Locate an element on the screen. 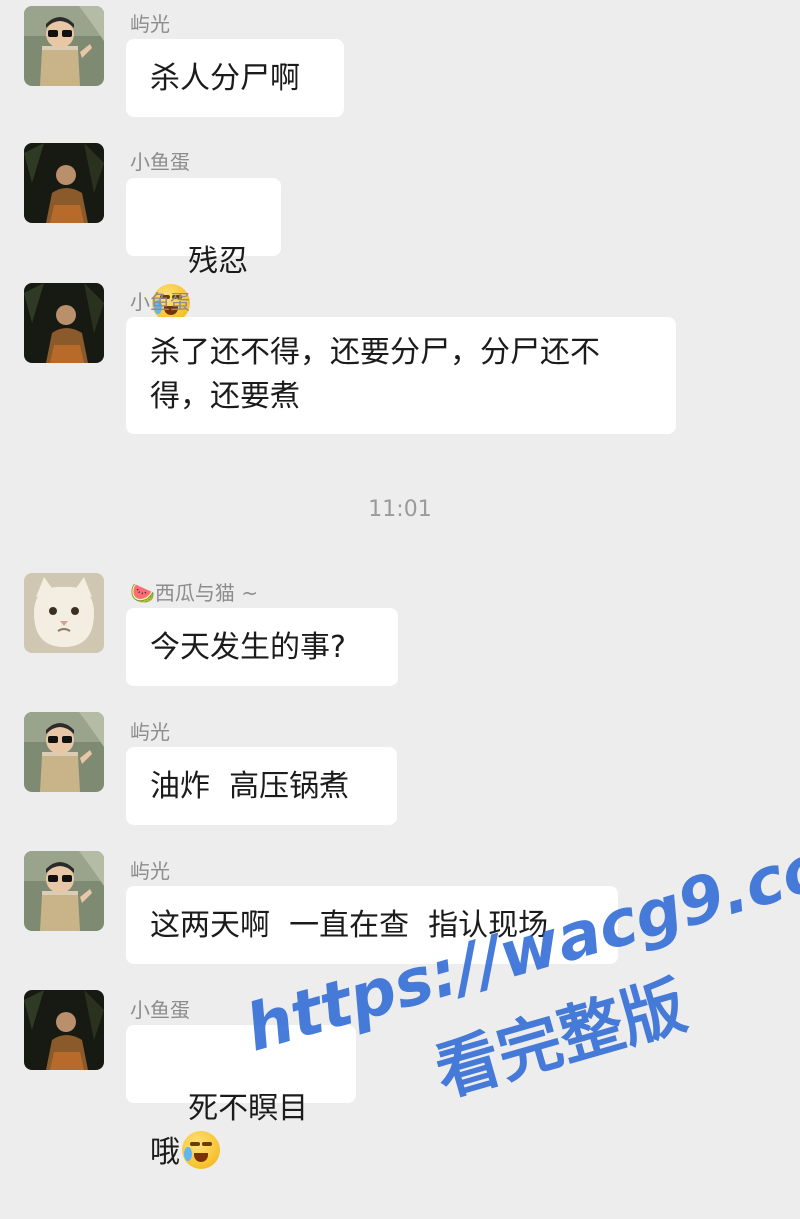 The width and height of the screenshot is (800, 1219). crying-laughing-emoji-icon is located at coordinates (201, 1150).